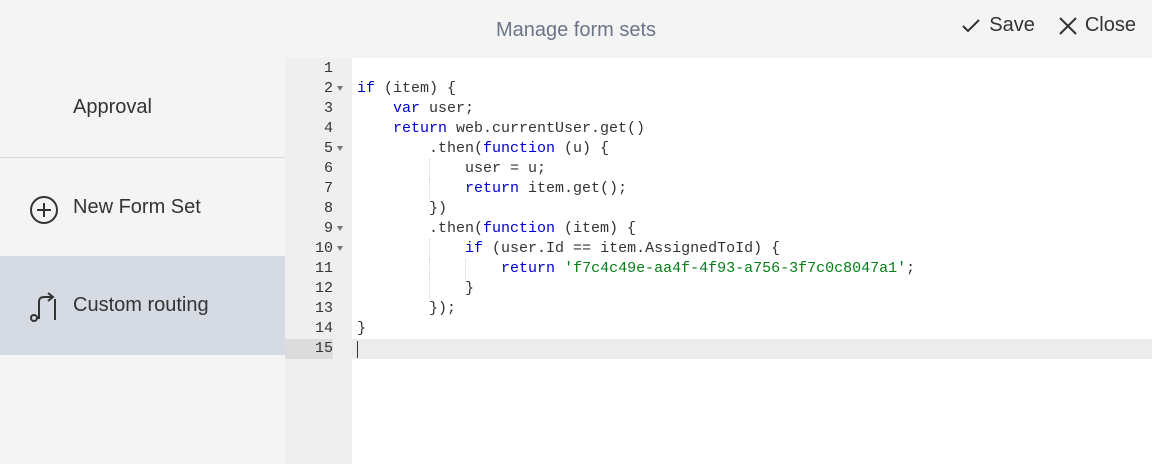 The width and height of the screenshot is (1152, 464). Describe the element at coordinates (402, 208) in the screenshot. I see `code-text: })` at that location.